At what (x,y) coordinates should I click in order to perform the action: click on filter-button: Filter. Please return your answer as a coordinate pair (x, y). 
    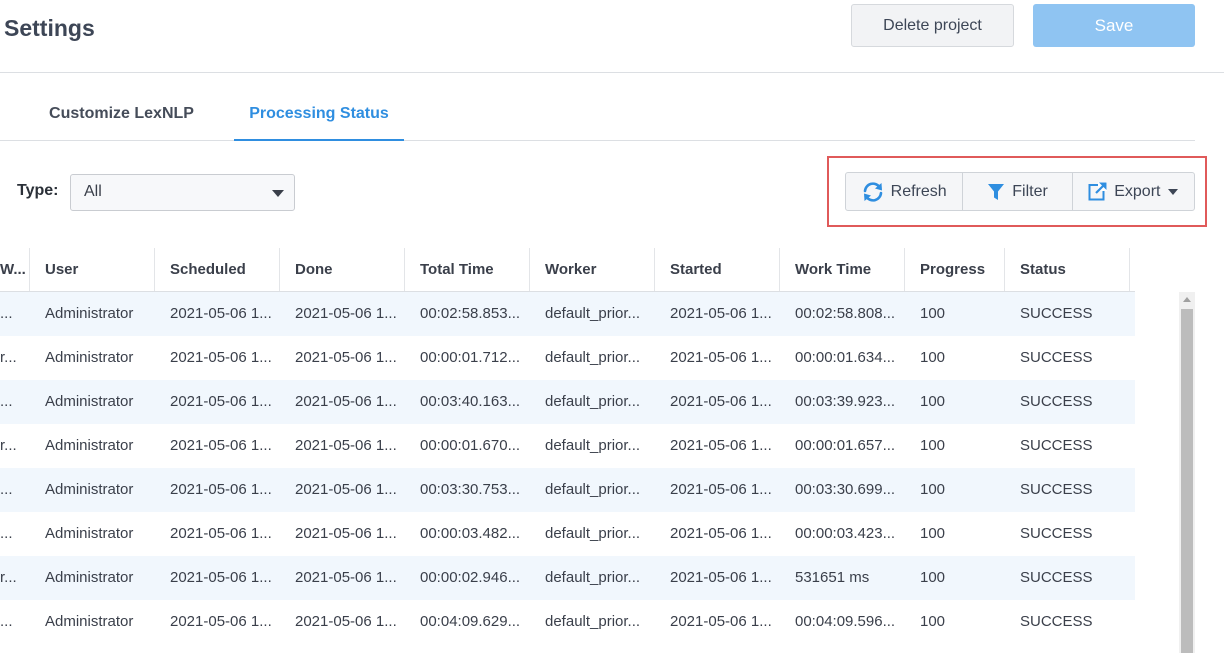
    Looking at the image, I should click on (1018, 191).